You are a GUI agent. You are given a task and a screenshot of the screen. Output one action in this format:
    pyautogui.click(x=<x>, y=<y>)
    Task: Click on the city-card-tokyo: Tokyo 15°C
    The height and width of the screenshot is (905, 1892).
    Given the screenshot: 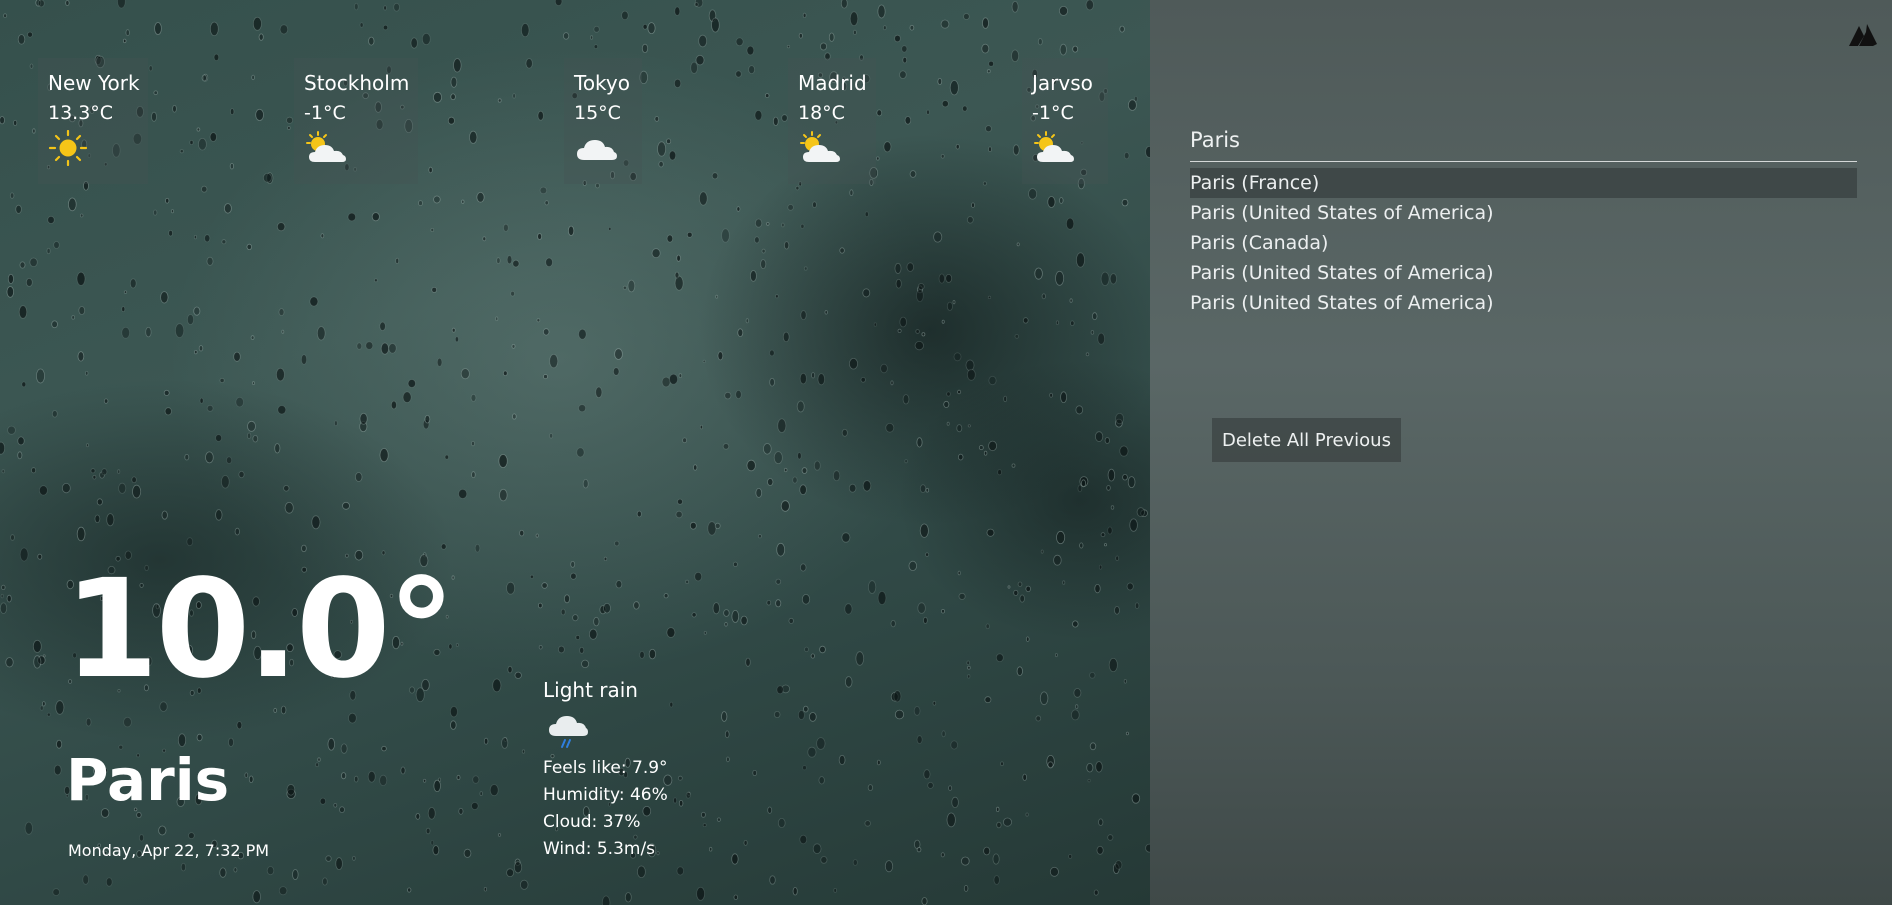 What is the action you would take?
    pyautogui.click(x=603, y=121)
    